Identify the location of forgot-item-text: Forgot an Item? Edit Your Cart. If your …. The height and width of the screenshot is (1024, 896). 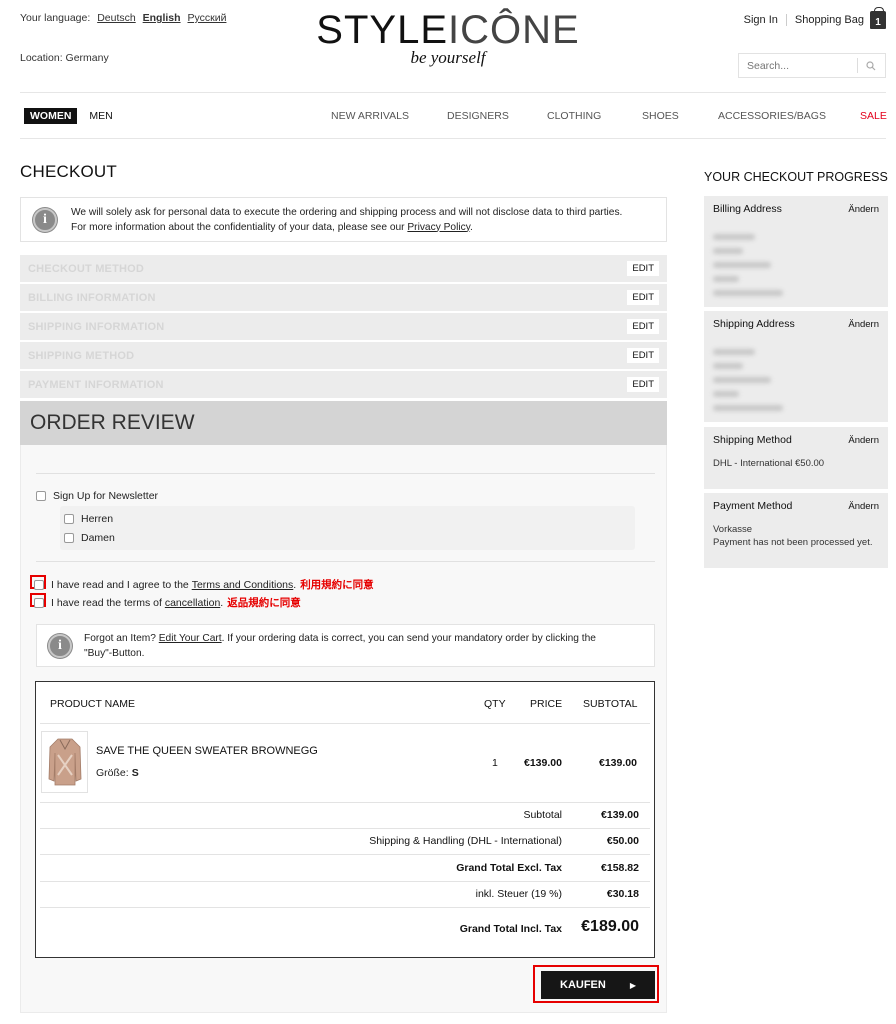
(340, 646).